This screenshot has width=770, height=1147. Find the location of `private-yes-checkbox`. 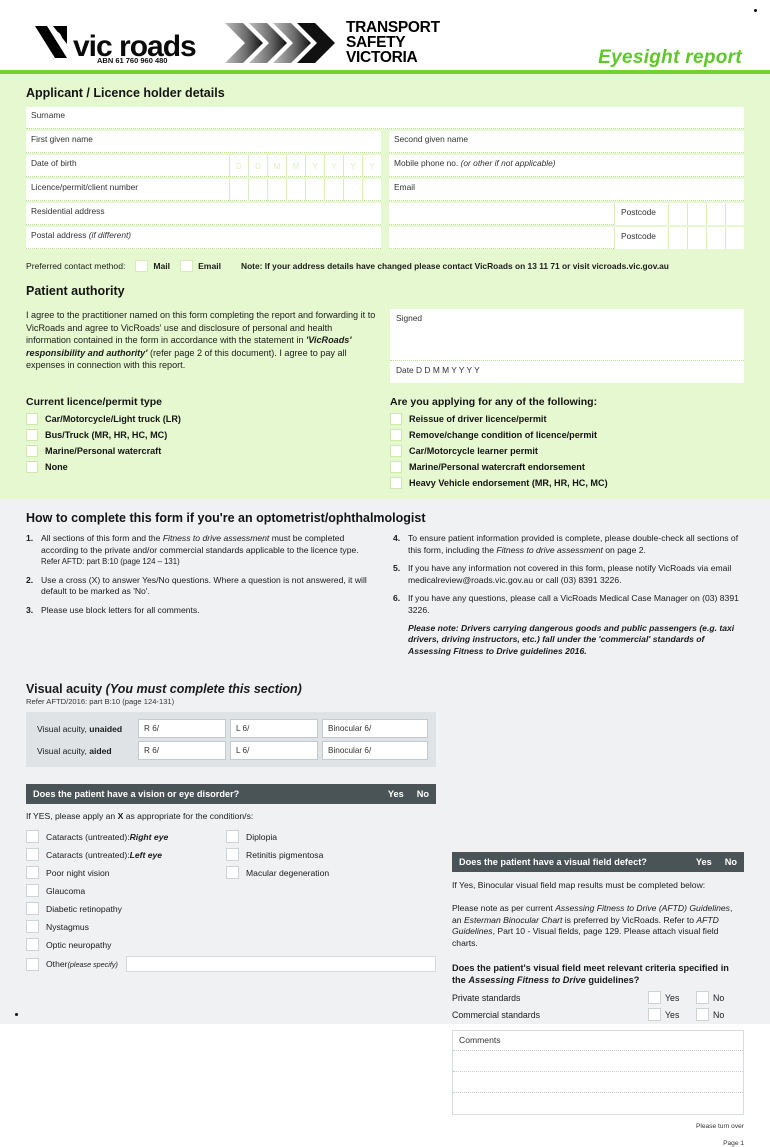

private-yes-checkbox is located at coordinates (654, 998).